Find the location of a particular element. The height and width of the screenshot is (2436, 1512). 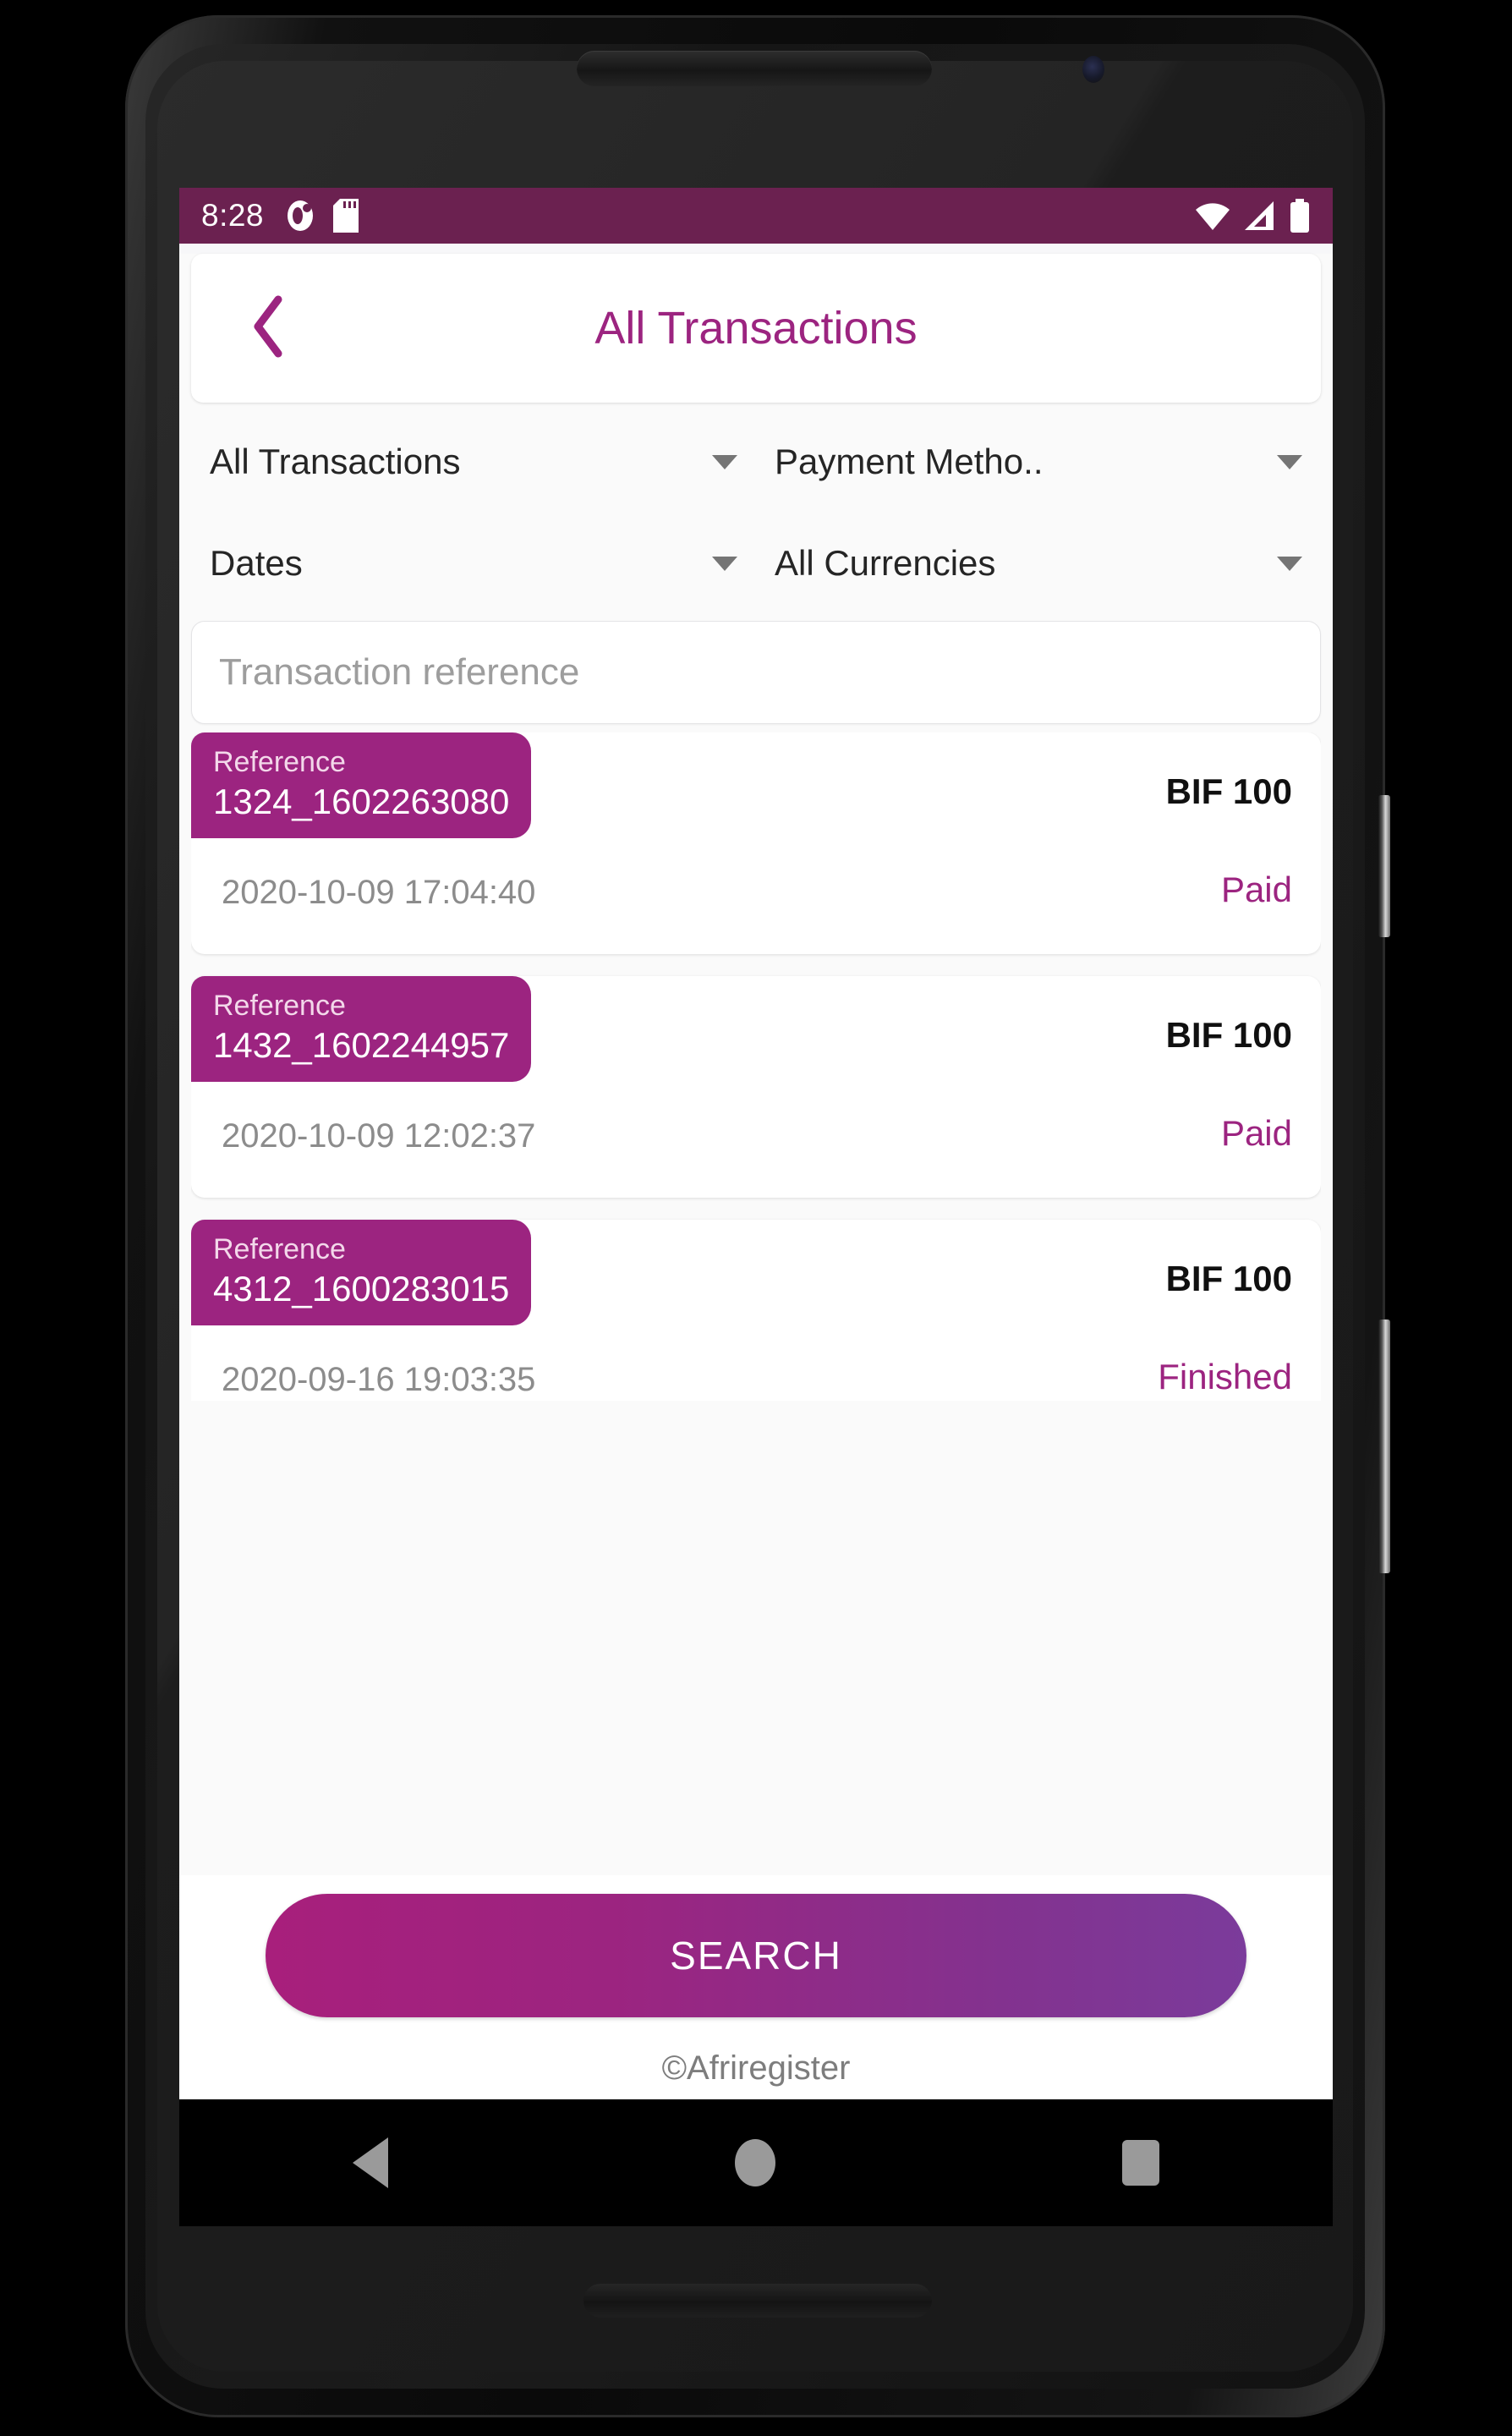

transaction-datetime: 2020-10-09 17:04:40 is located at coordinates (379, 892).